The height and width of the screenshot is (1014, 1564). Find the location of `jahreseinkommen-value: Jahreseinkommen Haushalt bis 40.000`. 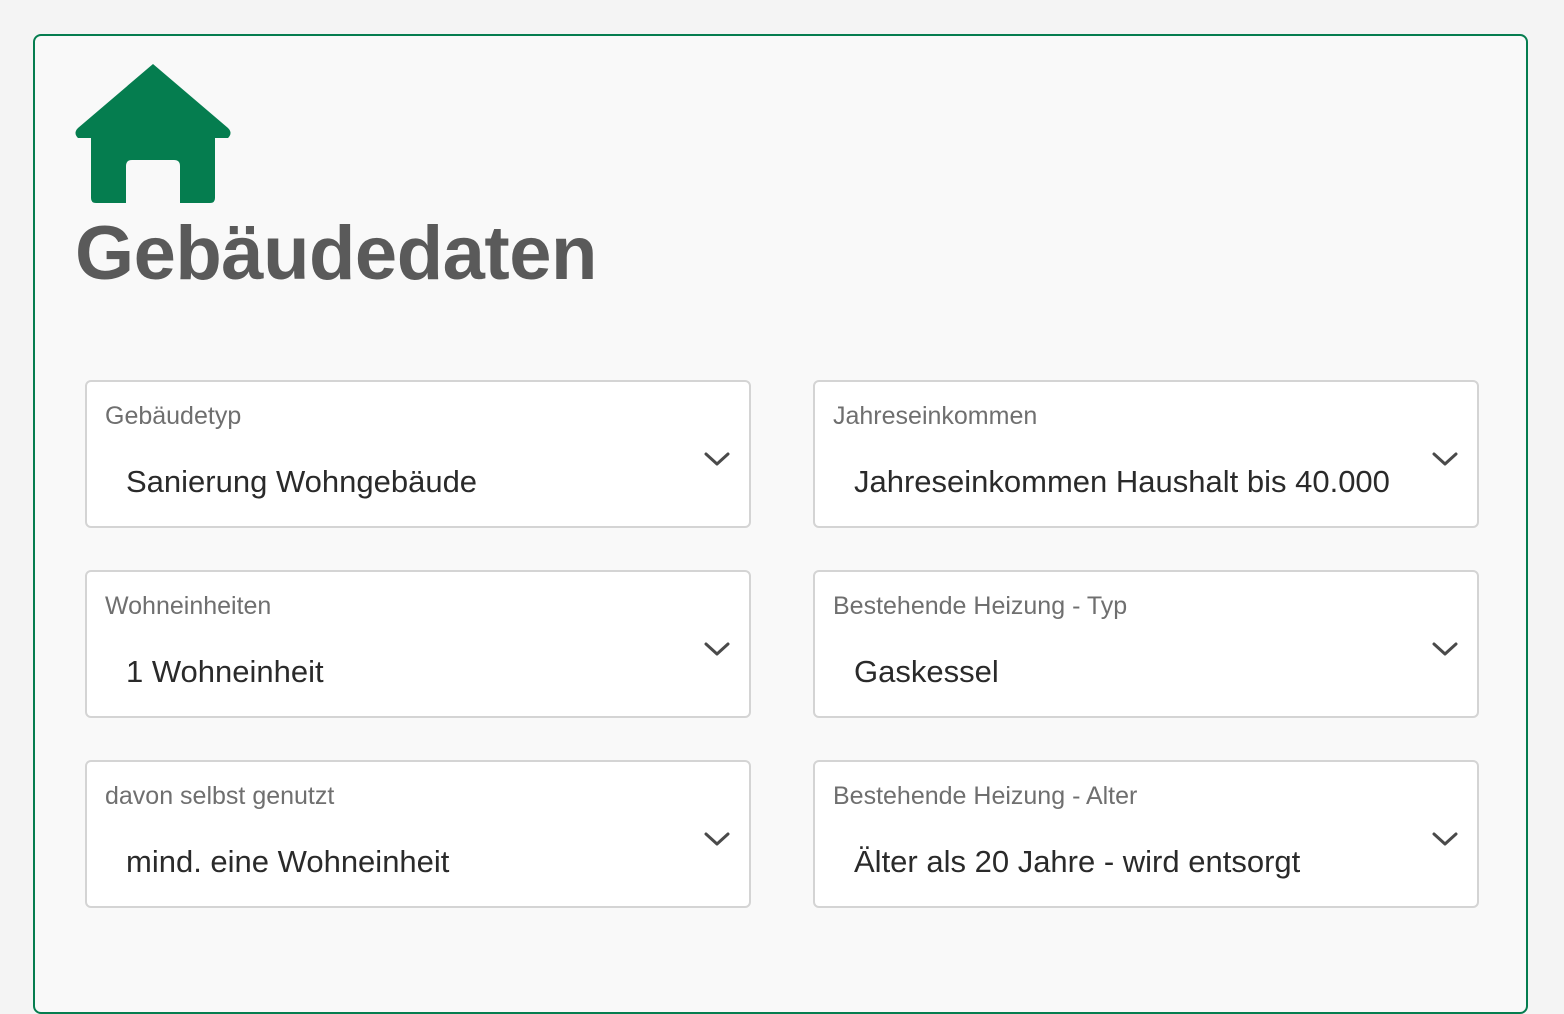

jahreseinkommen-value: Jahreseinkommen Haushalt bis 40.000 is located at coordinates (1122, 481).